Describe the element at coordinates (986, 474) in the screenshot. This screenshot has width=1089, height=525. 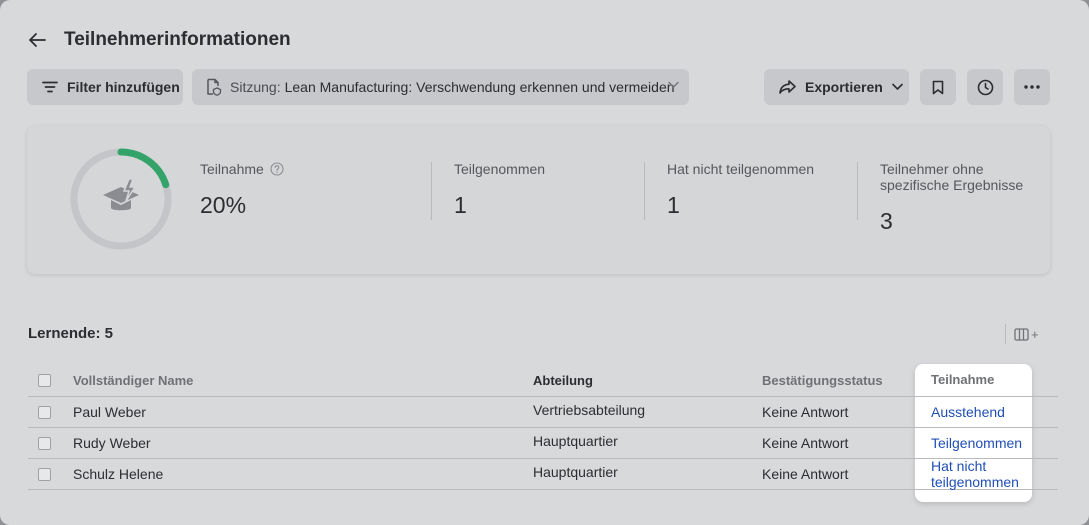
I see `cell-participation-link: Hat nicht teilgenommen` at that location.